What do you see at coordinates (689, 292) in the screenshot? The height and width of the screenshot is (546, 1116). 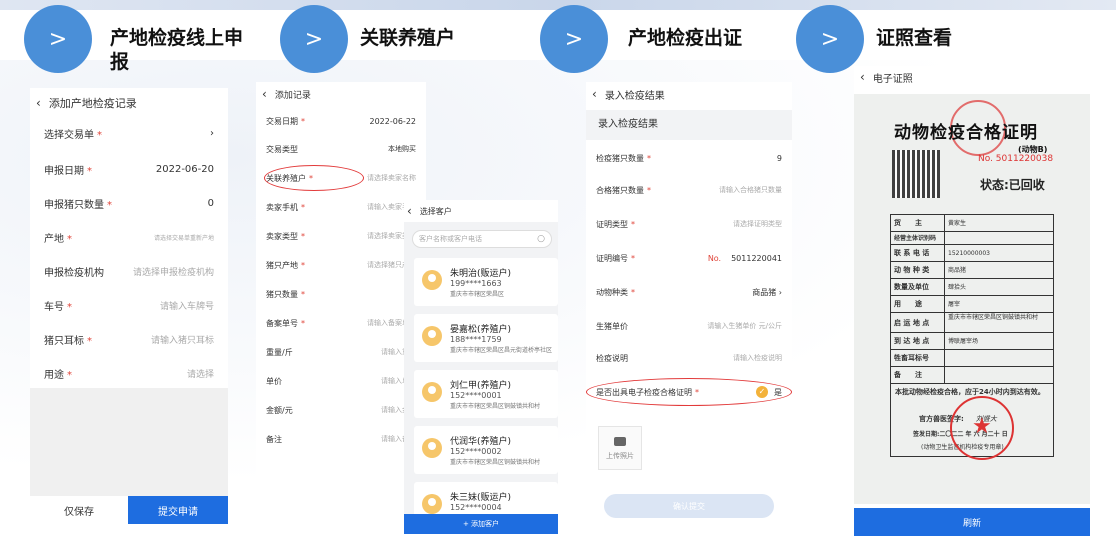 I see `row-animal-type: 动物种类 * 商品猪 ›` at bounding box center [689, 292].